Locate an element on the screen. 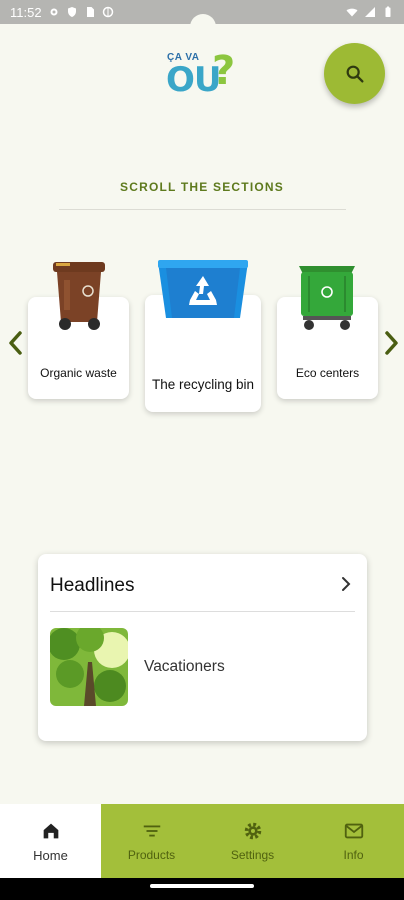 The height and width of the screenshot is (900, 404). app-logo: ÇA VA OU ? is located at coordinates (204, 74).